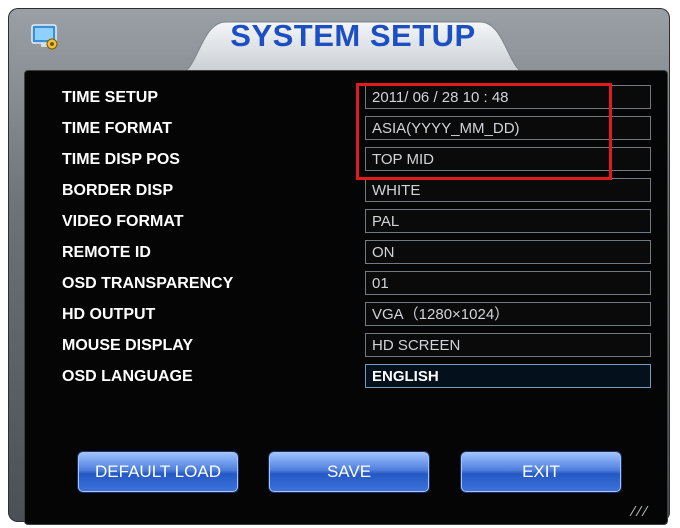 This screenshot has height=528, width=680. What do you see at coordinates (508, 252) in the screenshot?
I see `remote-id-field: ON` at bounding box center [508, 252].